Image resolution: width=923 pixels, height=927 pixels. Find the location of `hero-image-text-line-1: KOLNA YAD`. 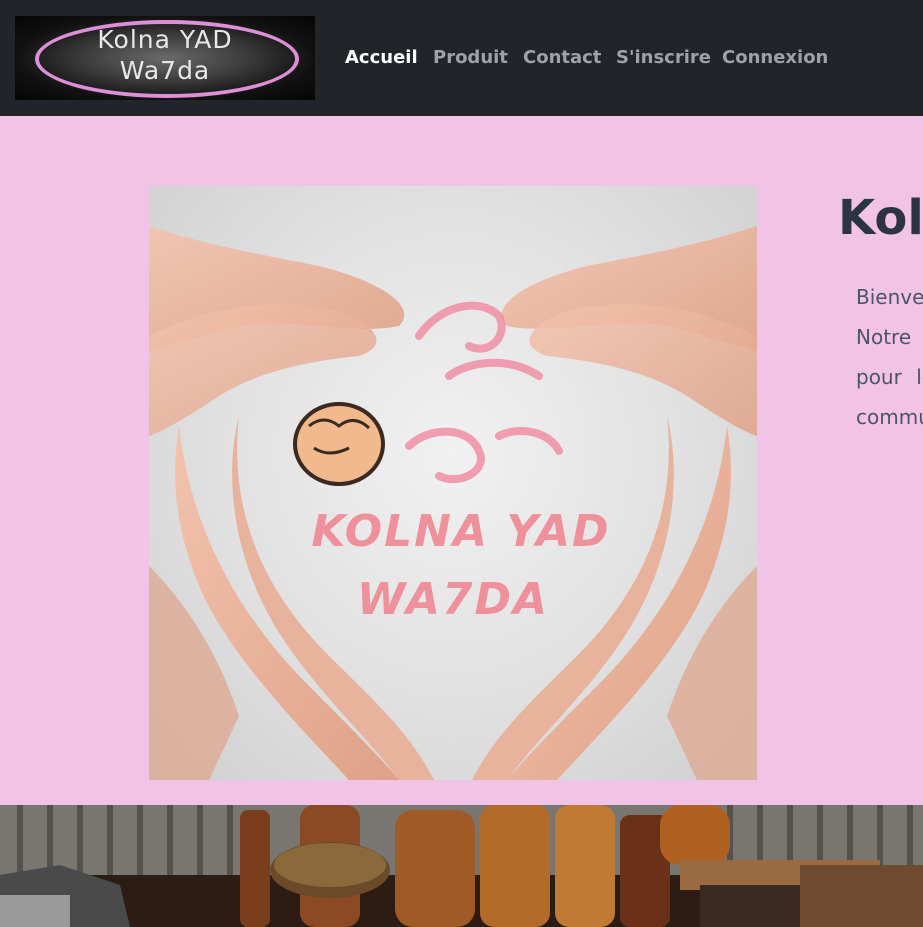

hero-image-text-line-1: KOLNA YAD is located at coordinates (461, 531).